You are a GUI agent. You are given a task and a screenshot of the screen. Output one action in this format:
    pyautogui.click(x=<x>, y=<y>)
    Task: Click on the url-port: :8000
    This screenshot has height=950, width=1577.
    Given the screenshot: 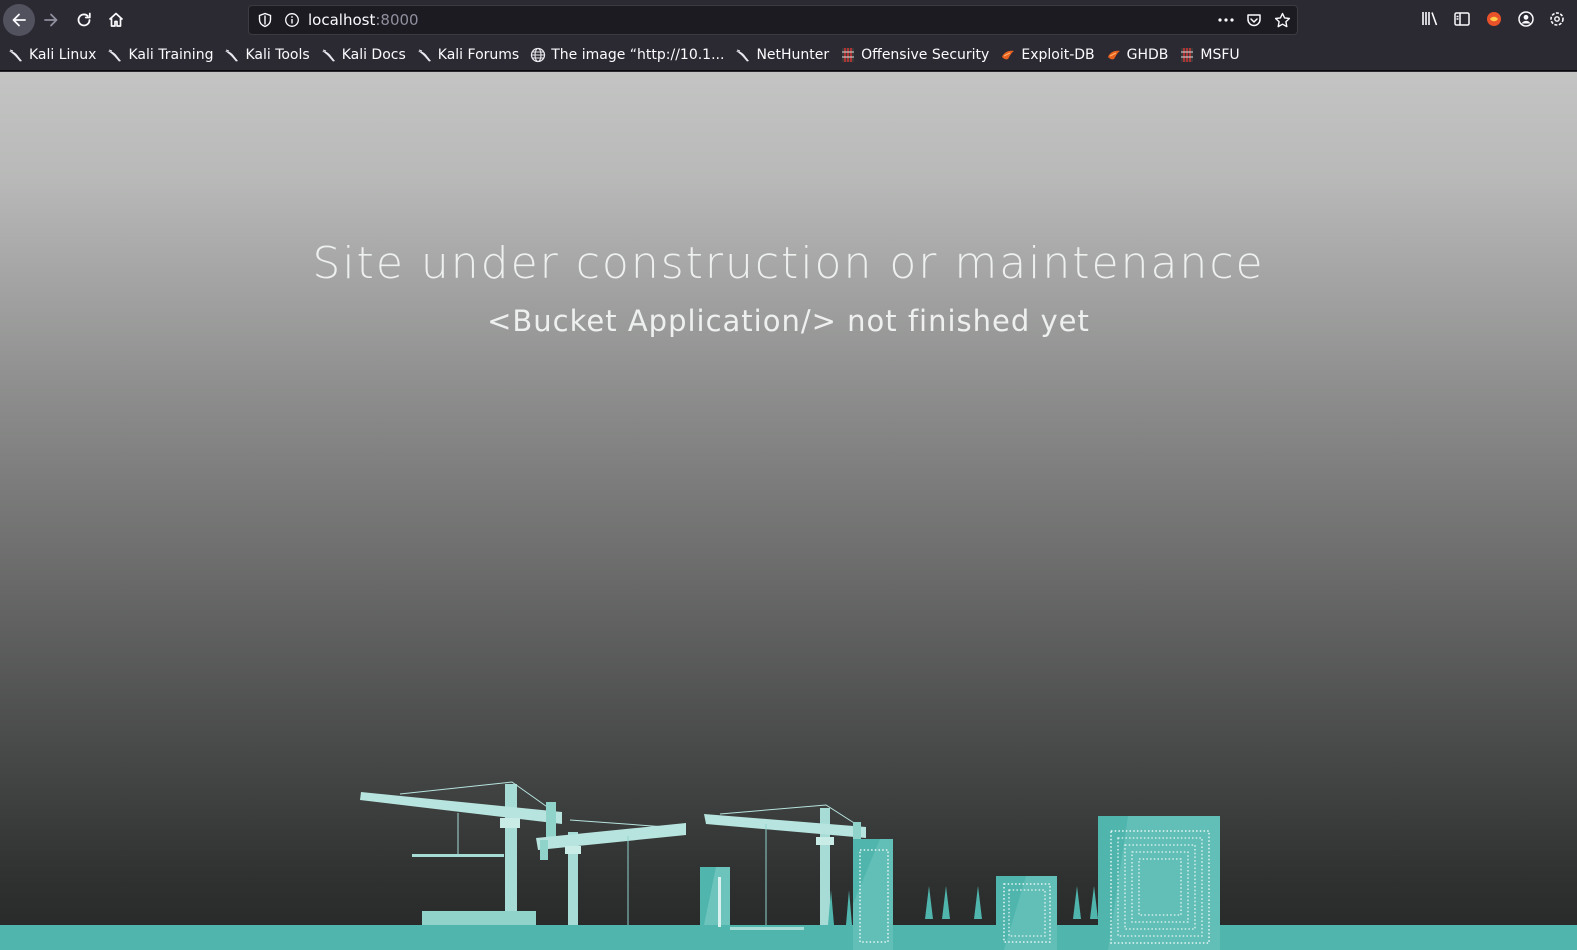 What is the action you would take?
    pyautogui.click(x=397, y=20)
    